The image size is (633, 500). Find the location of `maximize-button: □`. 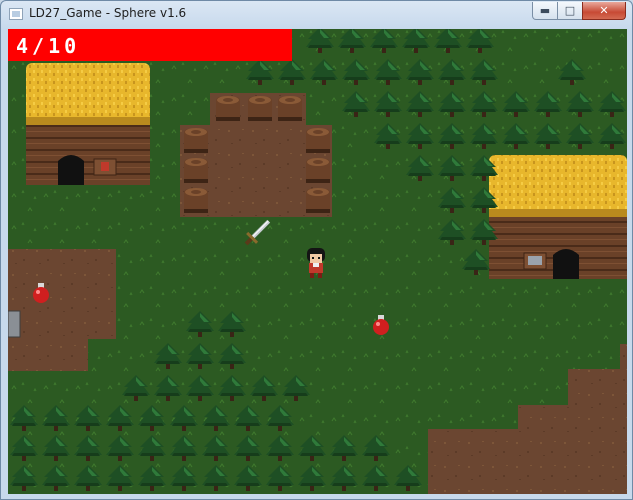

maximize-button: □ is located at coordinates (570, 11).